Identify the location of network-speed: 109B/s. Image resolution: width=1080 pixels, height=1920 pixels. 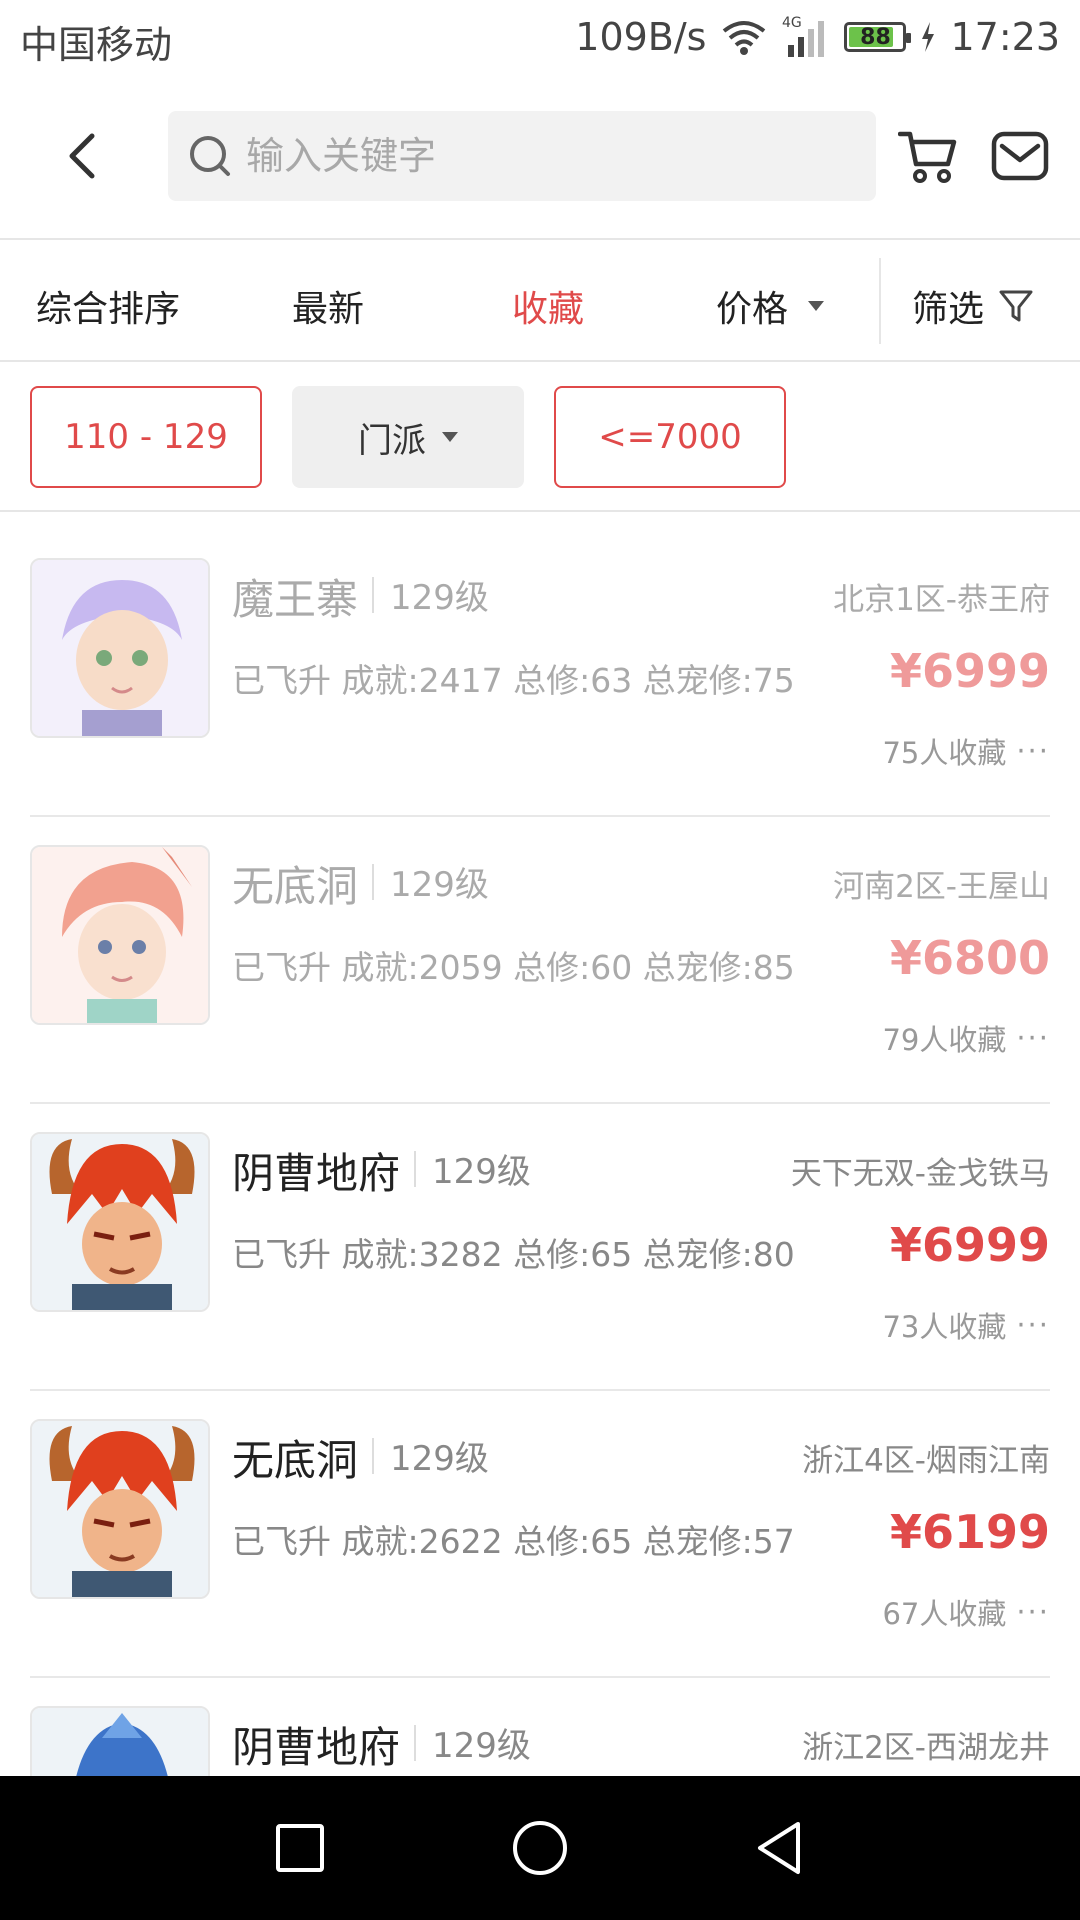
(641, 37).